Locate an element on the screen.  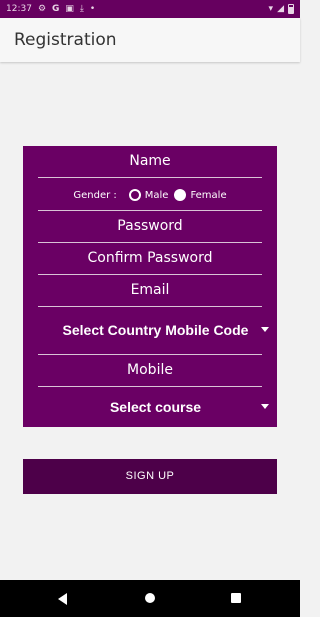
name-input: Name is located at coordinates (150, 161).